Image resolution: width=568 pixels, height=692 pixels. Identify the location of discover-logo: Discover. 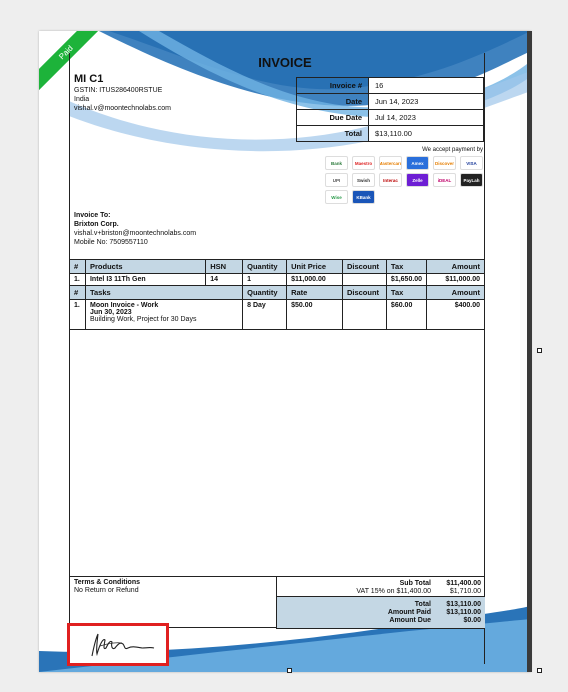
(444, 163).